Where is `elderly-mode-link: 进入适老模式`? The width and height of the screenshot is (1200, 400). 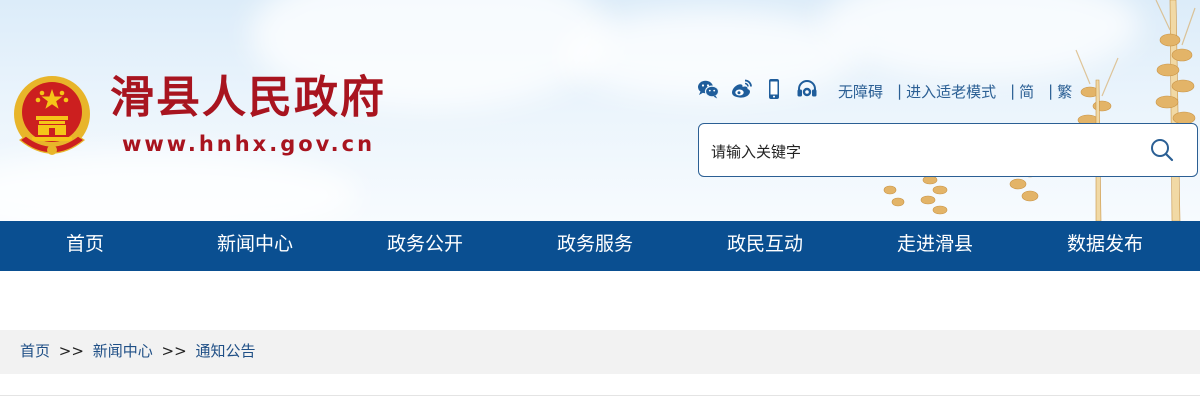 elderly-mode-link: 进入适老模式 is located at coordinates (951, 91).